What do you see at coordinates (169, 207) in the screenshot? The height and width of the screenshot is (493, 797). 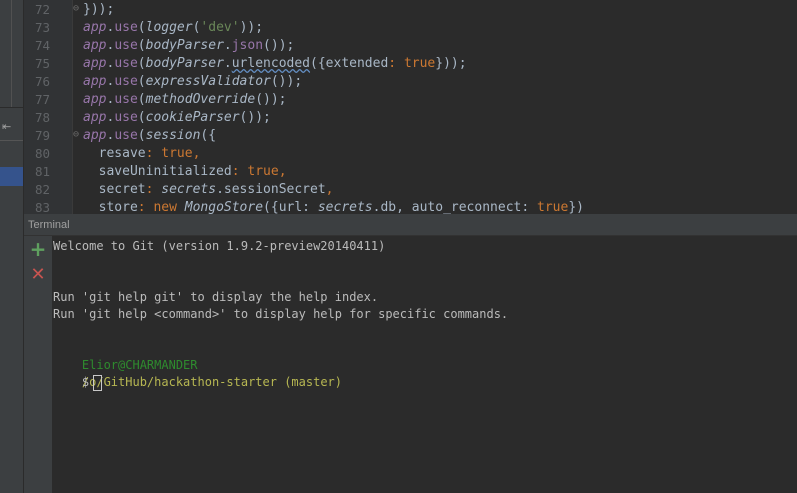 I see `code-token: new` at bounding box center [169, 207].